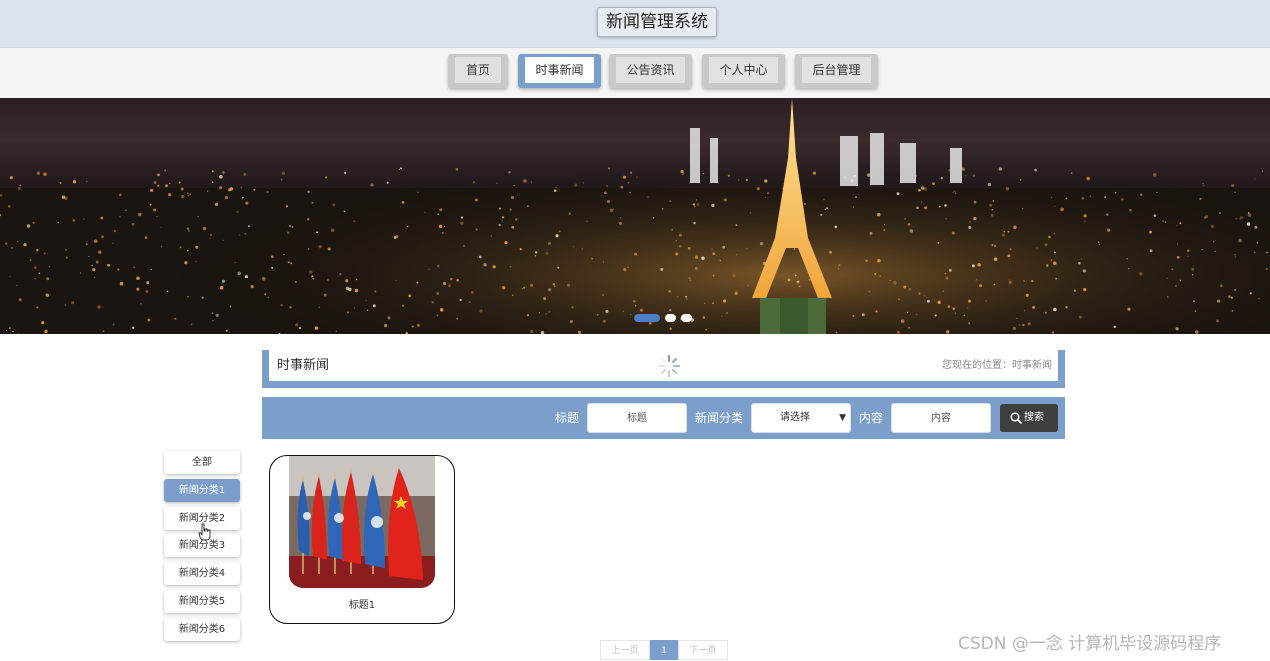  What do you see at coordinates (362, 522) in the screenshot?
I see `news-card-image` at bounding box center [362, 522].